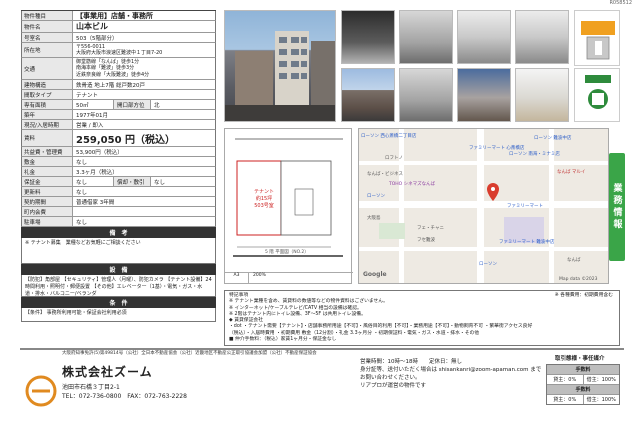 The height and width of the screenshot is (428, 640). I want to click on value-name: 山本ビル, so click(92, 26).